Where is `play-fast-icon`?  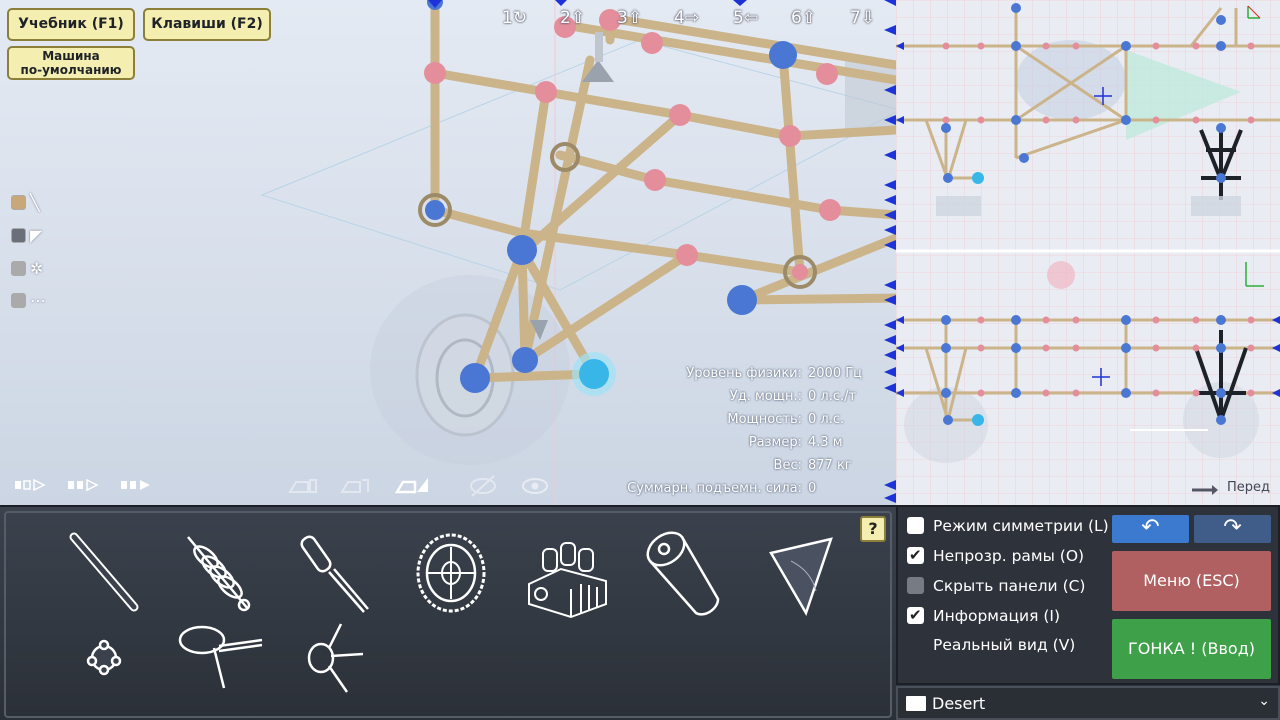 play-fast-icon is located at coordinates (135, 485).